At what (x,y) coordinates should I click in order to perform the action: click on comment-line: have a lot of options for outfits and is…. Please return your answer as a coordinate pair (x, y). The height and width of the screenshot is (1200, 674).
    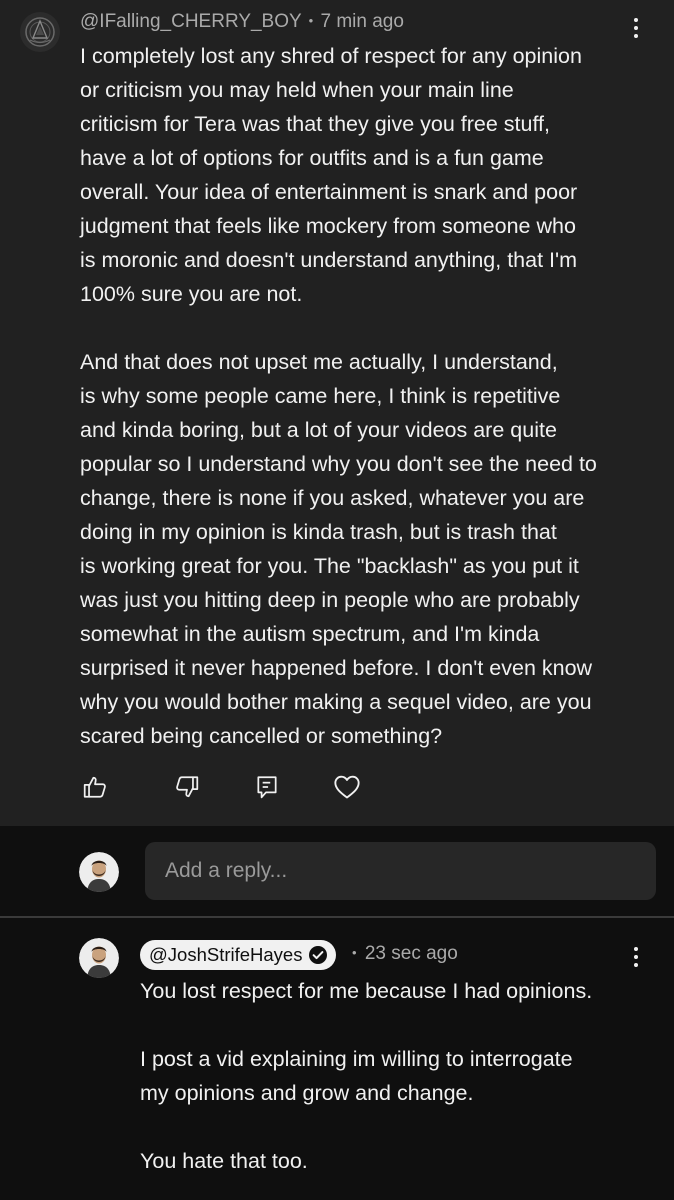
    Looking at the image, I should click on (312, 158).